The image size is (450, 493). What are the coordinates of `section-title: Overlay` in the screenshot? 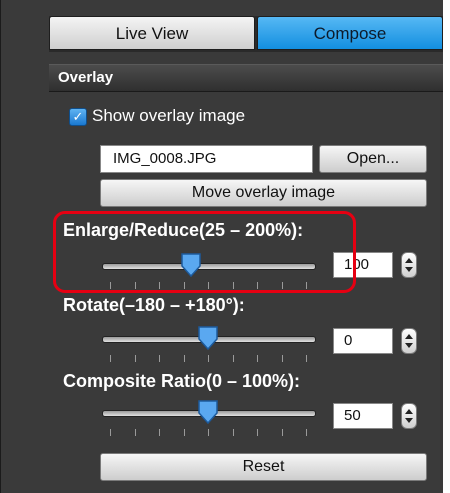 It's located at (86, 77).